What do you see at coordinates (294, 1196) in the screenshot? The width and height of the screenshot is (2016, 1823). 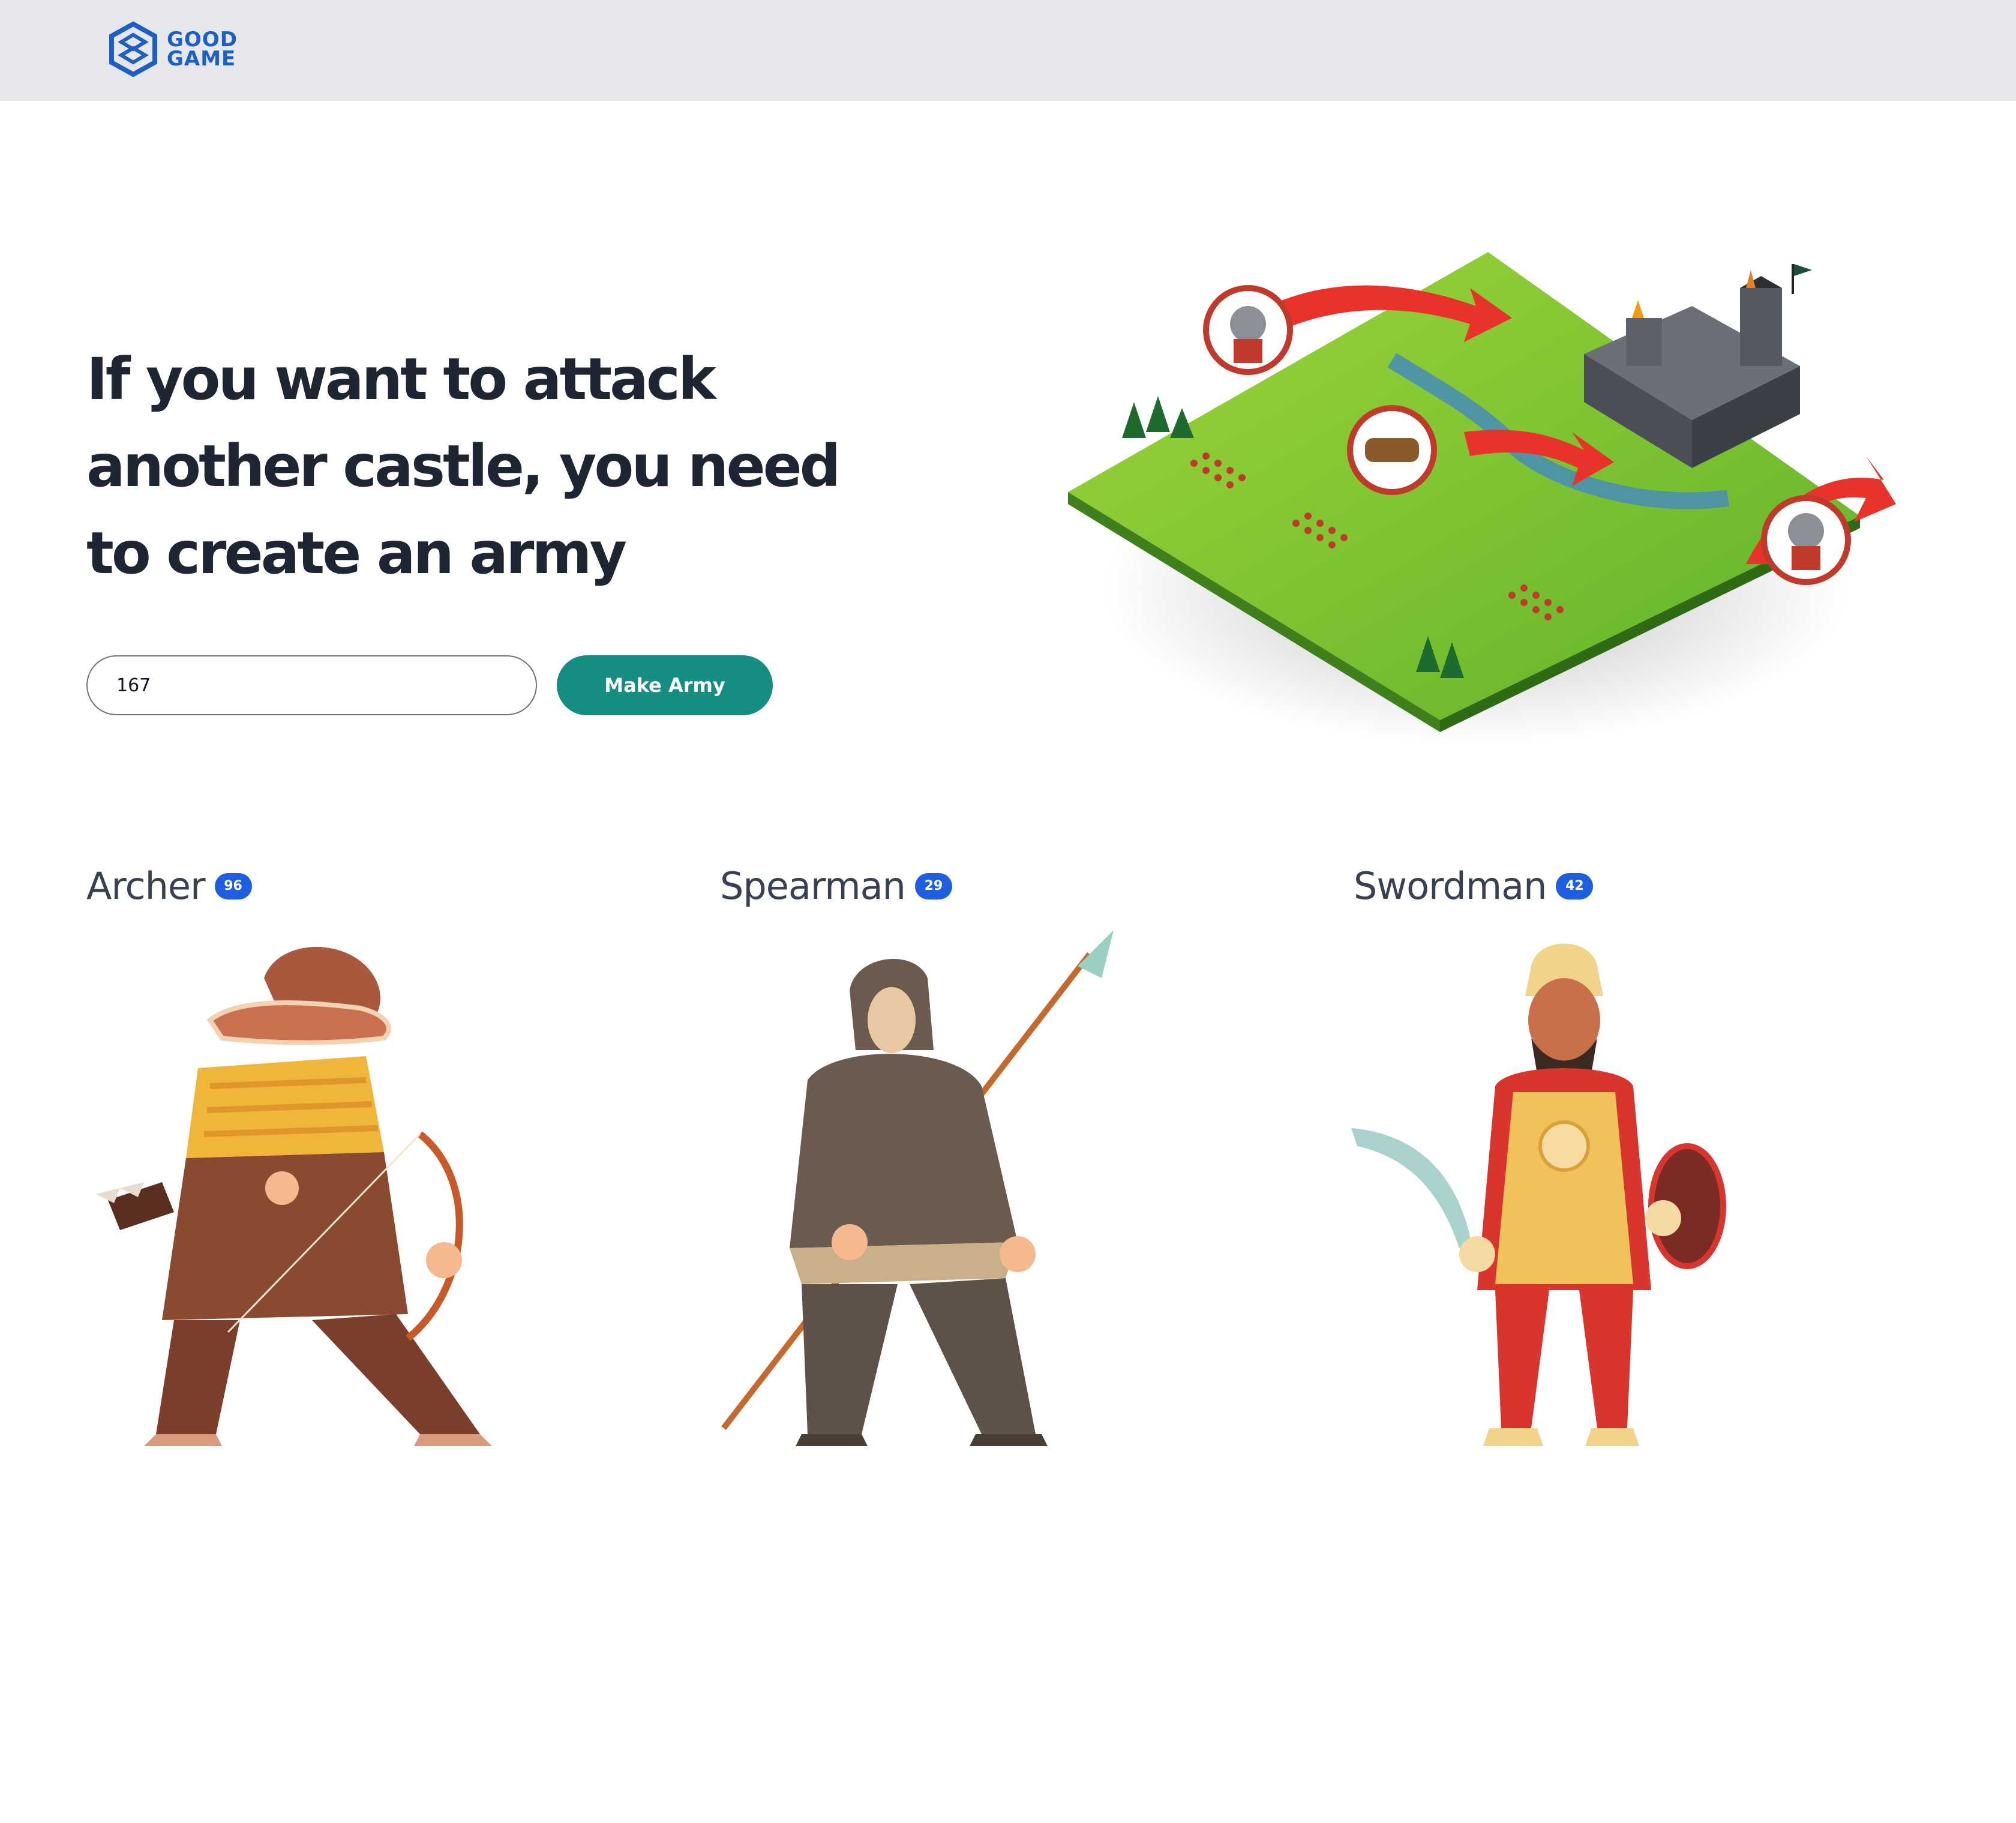 I see `archer-figure` at bounding box center [294, 1196].